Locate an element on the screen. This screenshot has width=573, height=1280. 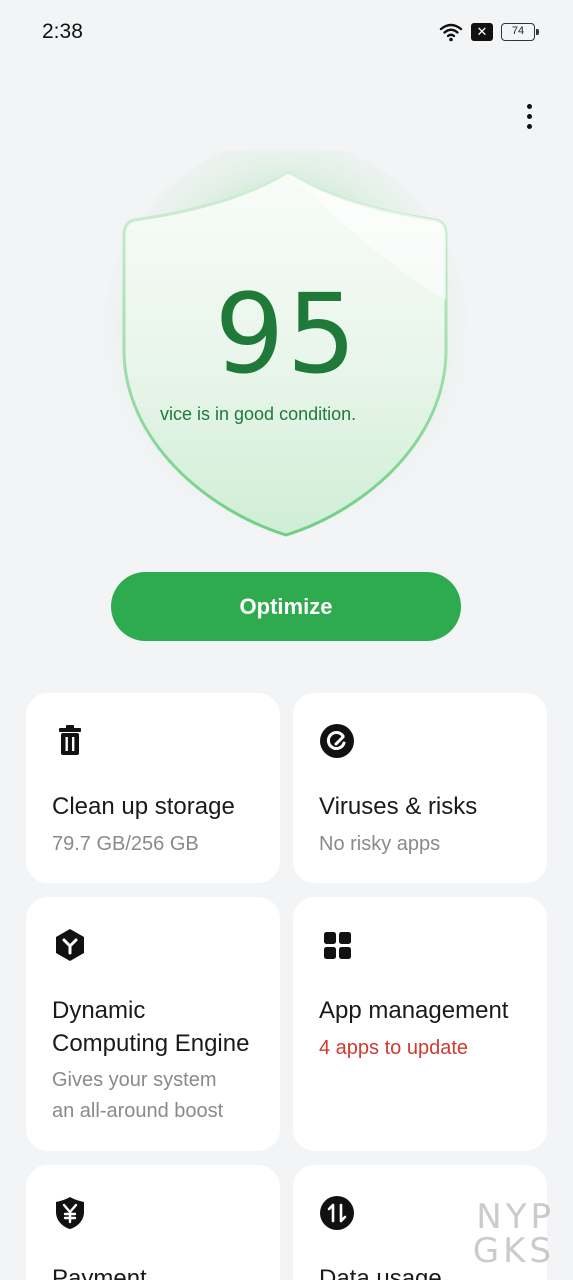
card-clean-up-storage: Clean up storage 79.7 GB/256 GB is located at coordinates (153, 788).